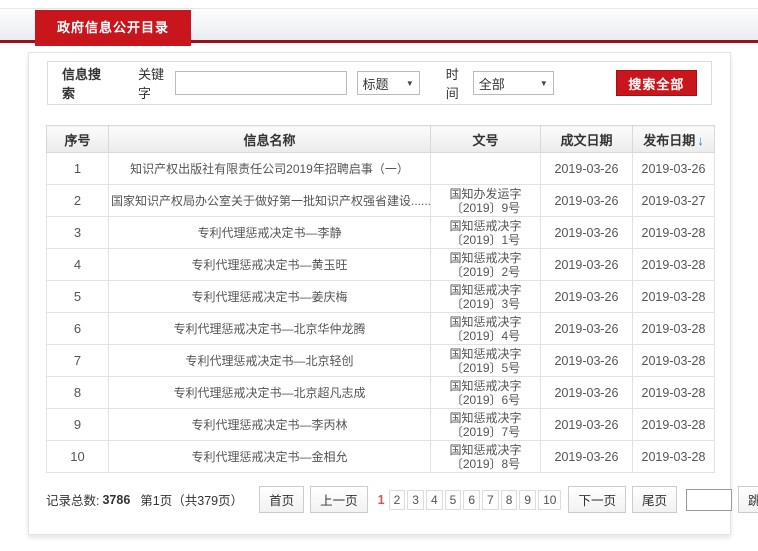 This screenshot has width=758, height=551. I want to click on time-select-value: 全部, so click(491, 84).